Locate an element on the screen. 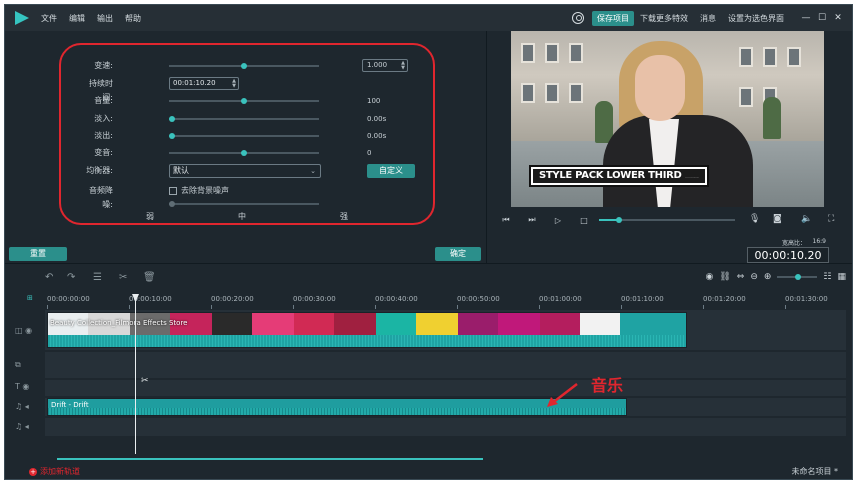 Image resolution: width=857 pixels, height=484 pixels. maximize-icon: ☐ is located at coordinates (822, 18).